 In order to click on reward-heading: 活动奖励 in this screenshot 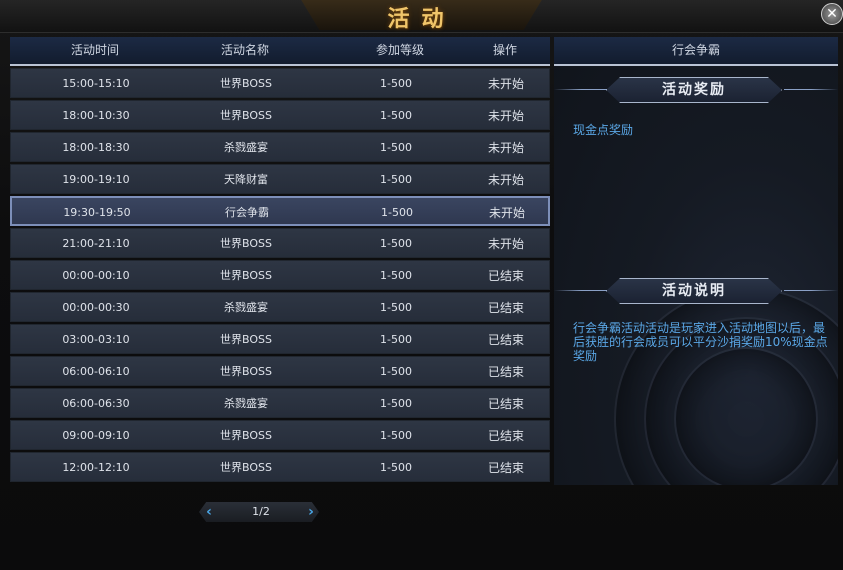, I will do `click(694, 90)`.